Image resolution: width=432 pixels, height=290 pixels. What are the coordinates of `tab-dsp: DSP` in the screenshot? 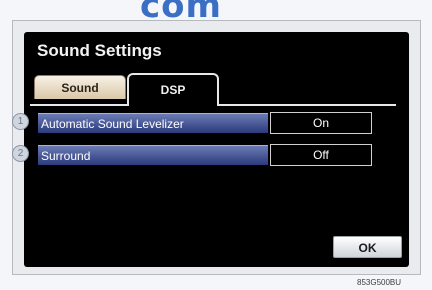 It's located at (173, 89).